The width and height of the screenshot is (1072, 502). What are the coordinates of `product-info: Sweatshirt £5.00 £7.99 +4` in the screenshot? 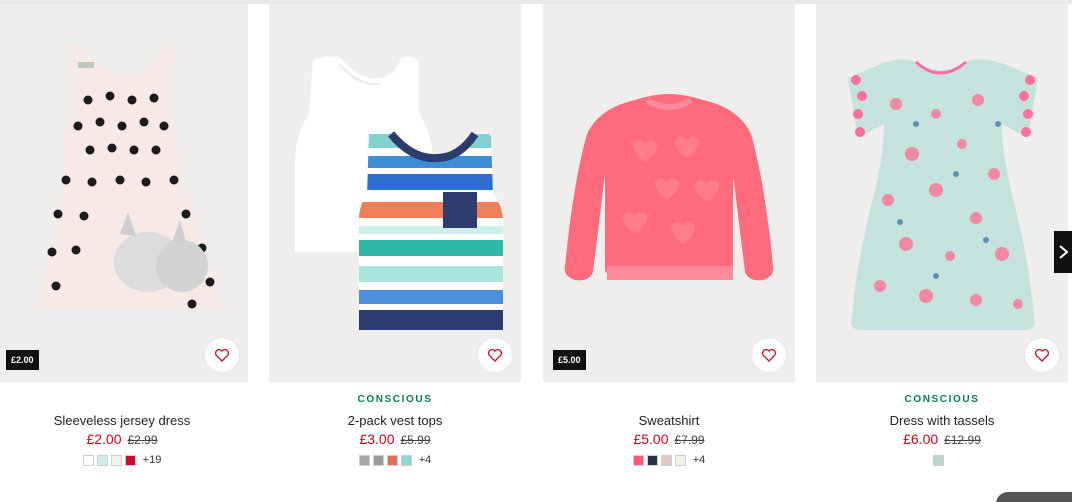 It's located at (669, 430).